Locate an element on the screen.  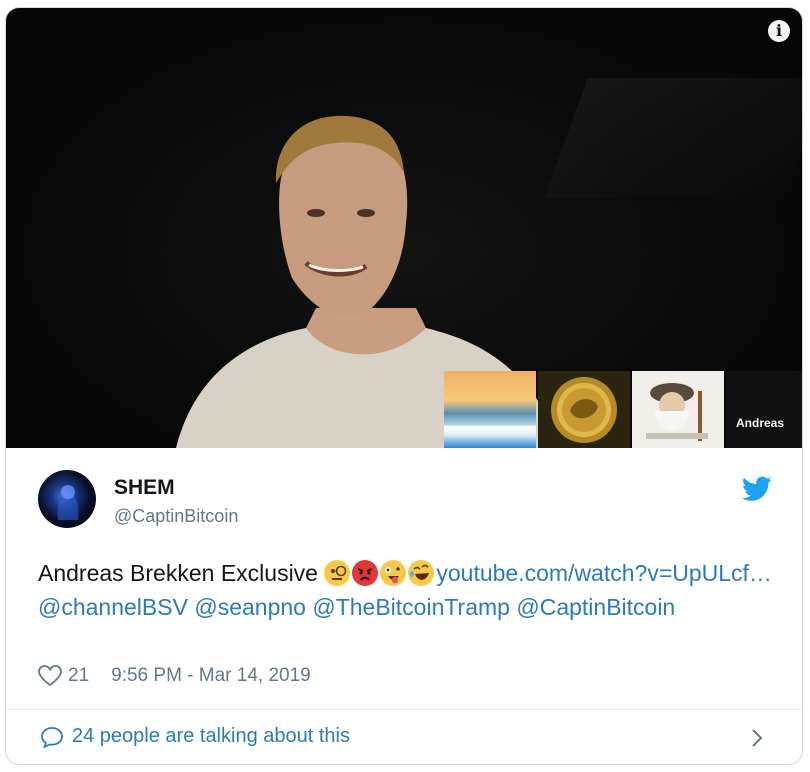
mention-captinbitcoin: @CaptinBitcoin is located at coordinates (595, 607).